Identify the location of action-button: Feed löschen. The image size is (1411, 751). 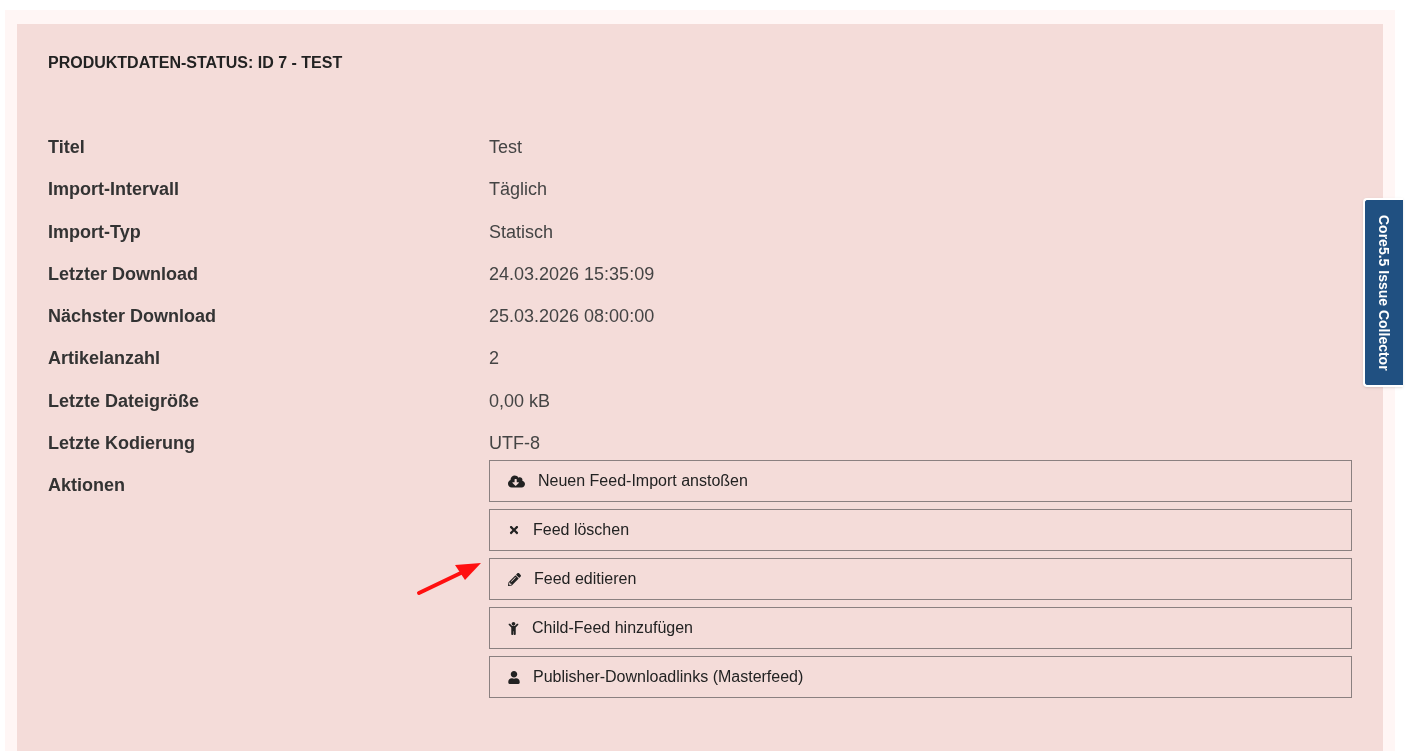
(920, 530).